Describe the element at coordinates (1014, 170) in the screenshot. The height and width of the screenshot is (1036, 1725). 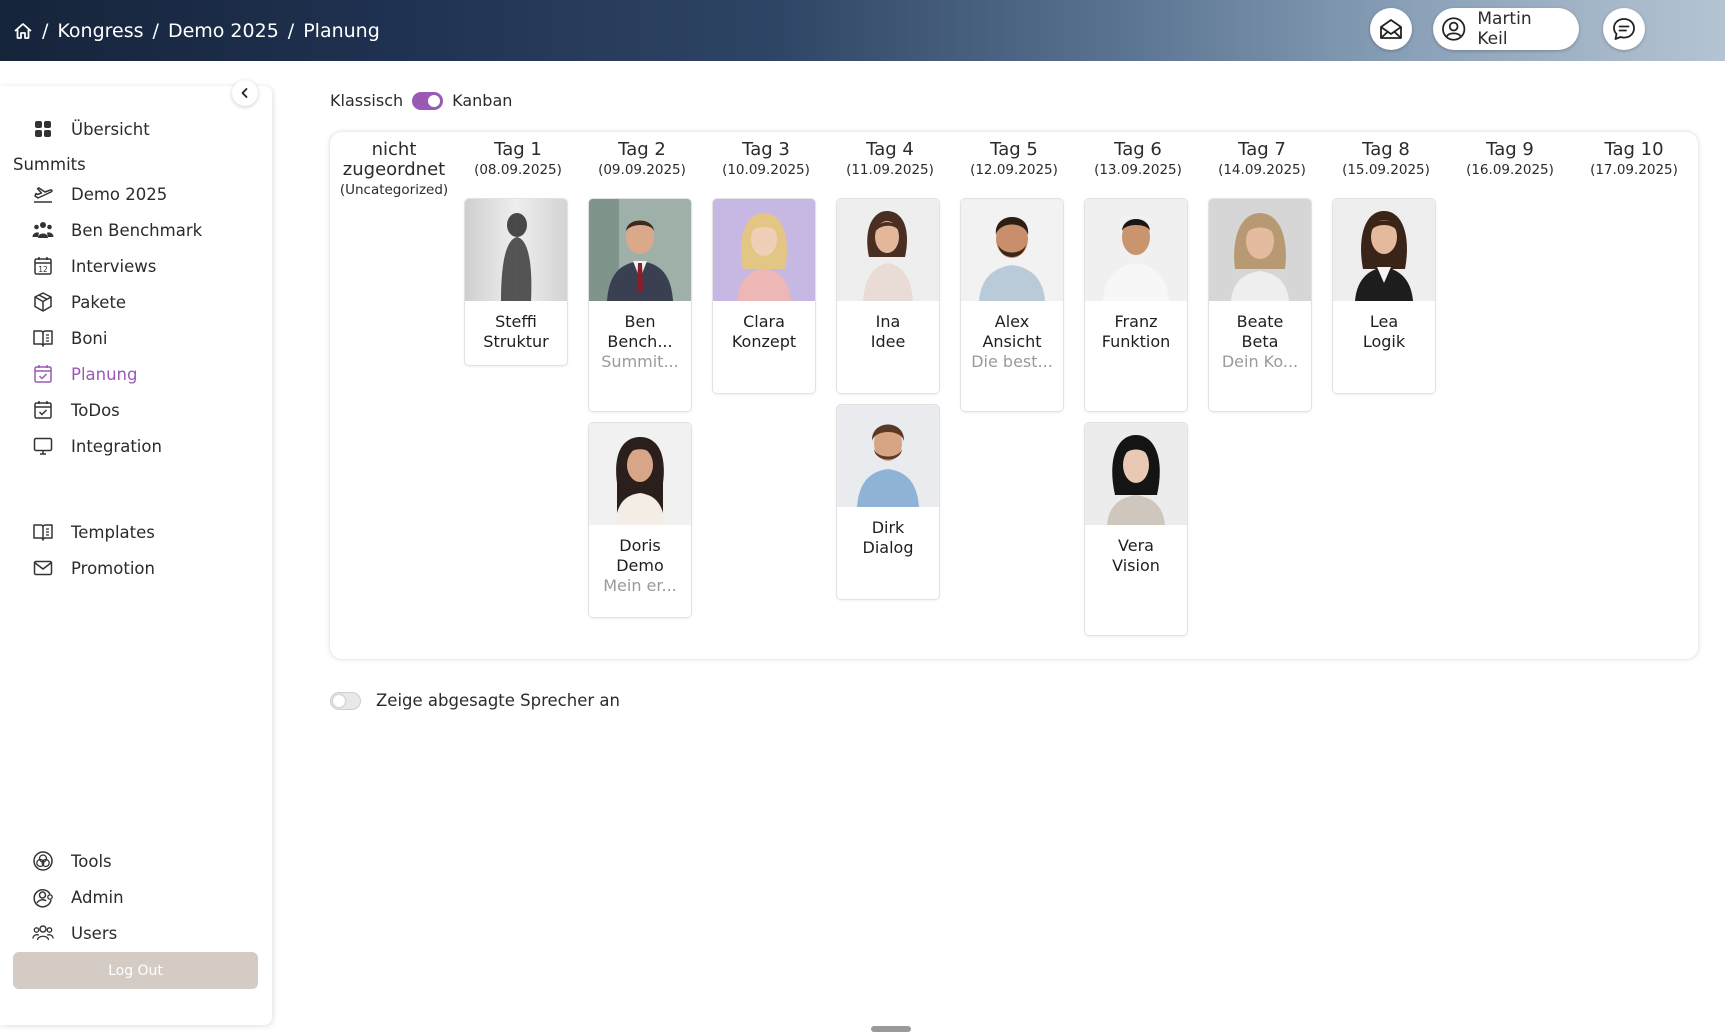
I see `column-date: (12.09.2025)` at that location.